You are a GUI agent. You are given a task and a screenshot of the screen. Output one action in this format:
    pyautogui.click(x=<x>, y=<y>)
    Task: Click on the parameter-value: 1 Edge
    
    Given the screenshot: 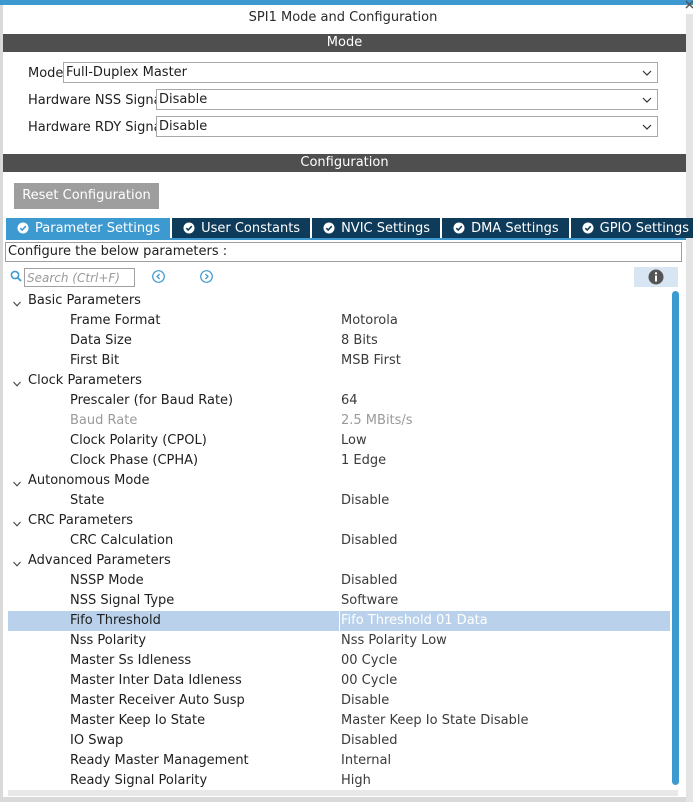 What is the action you would take?
    pyautogui.click(x=363, y=461)
    